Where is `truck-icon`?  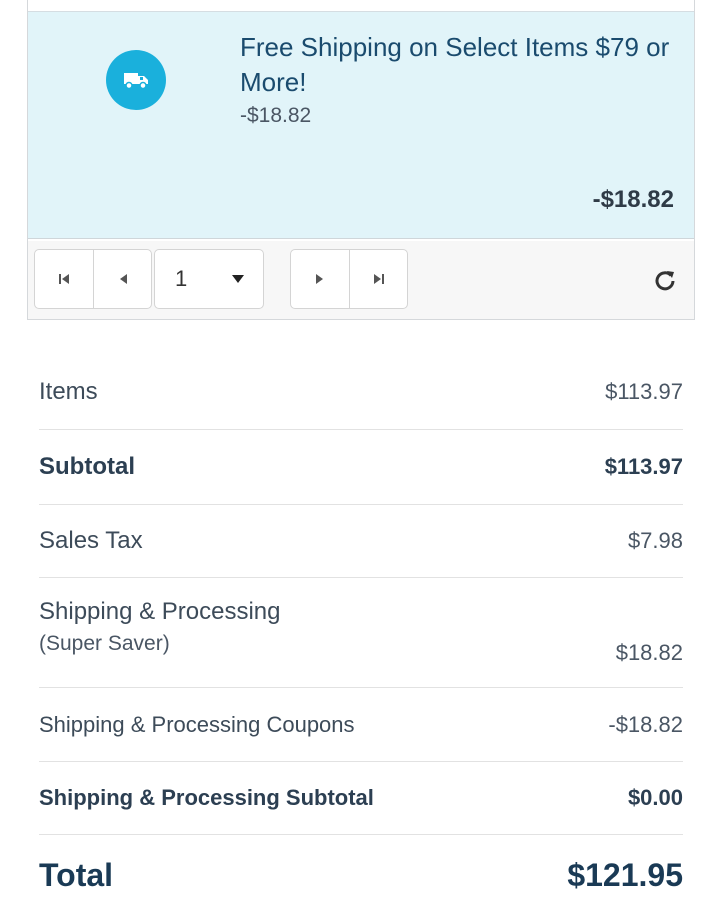
truck-icon is located at coordinates (136, 80).